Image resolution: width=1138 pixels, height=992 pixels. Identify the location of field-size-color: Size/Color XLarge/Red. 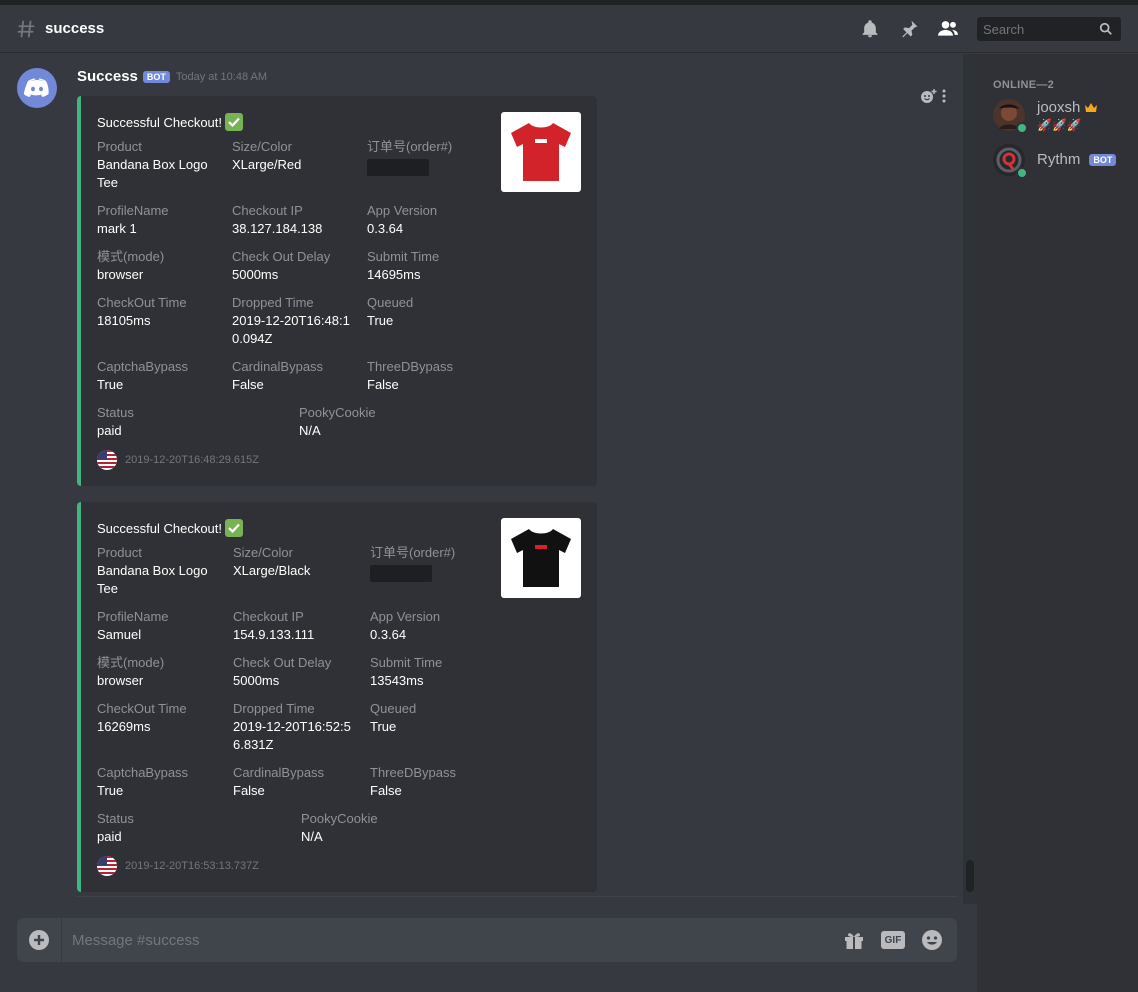
(267, 155).